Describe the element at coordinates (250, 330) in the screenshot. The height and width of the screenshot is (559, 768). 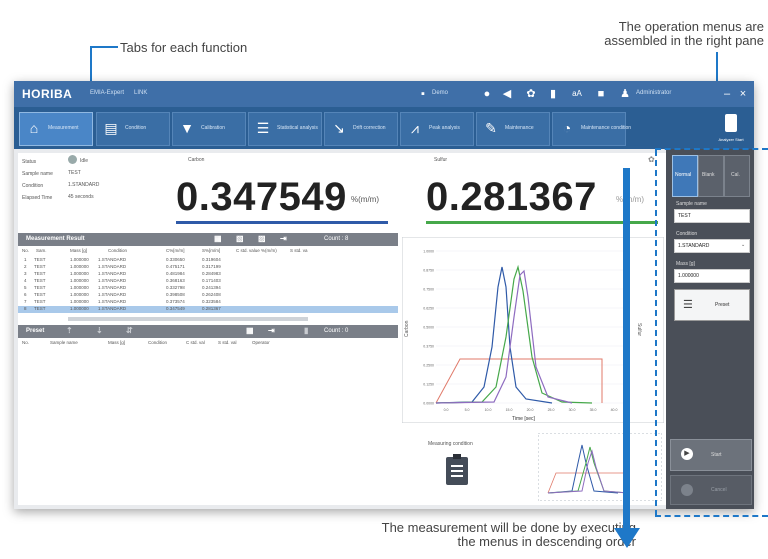
I see `preset-tool-icon: ▦` at that location.